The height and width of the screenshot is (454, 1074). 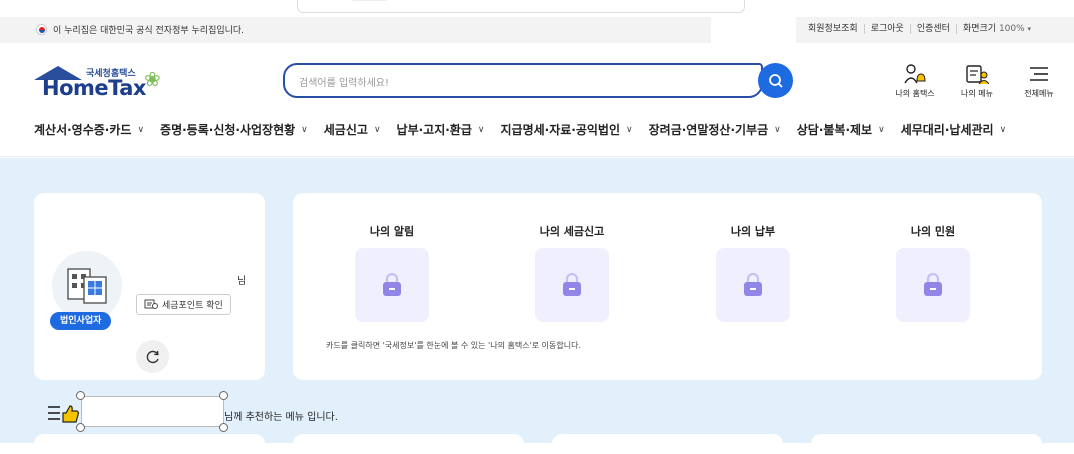 What do you see at coordinates (83, 130) in the screenshot?
I see `nav-label: 계산서·영수증·카드` at bounding box center [83, 130].